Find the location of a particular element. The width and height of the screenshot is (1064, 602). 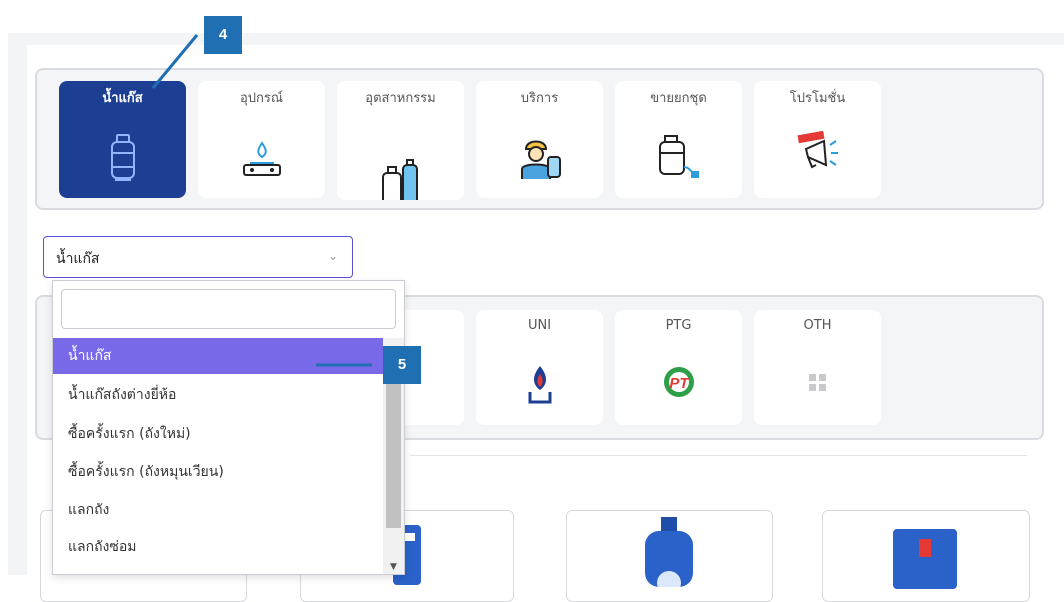

callout-lines is located at coordinates (261, 200).